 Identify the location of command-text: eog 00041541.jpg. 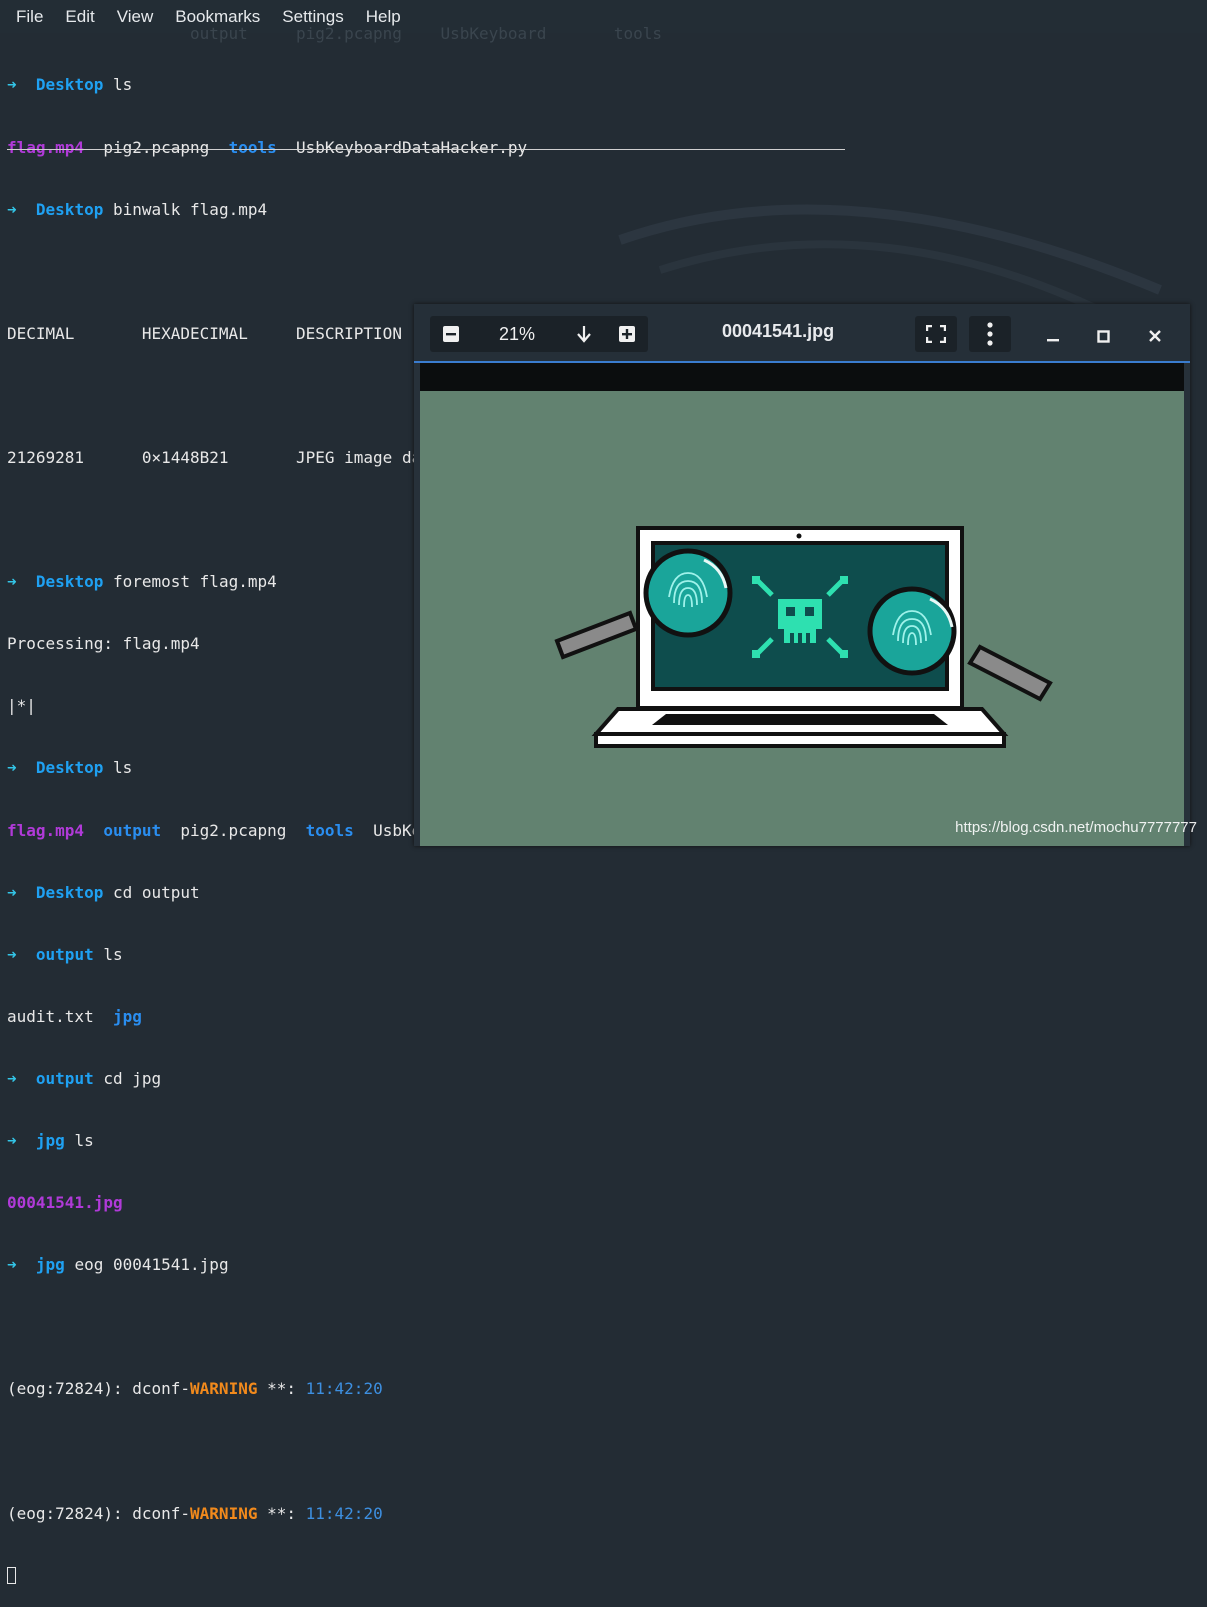
(146, 1265).